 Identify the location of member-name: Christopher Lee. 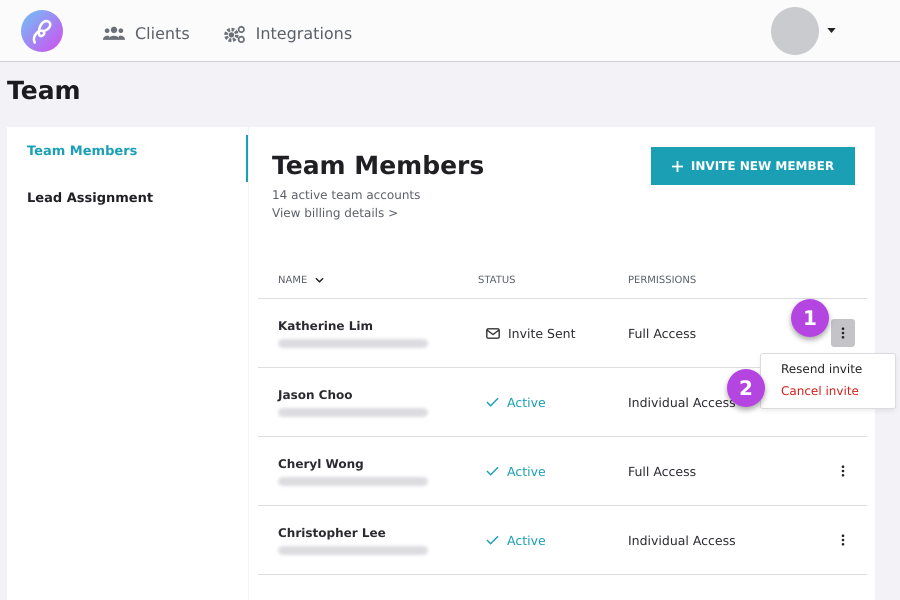
(332, 533).